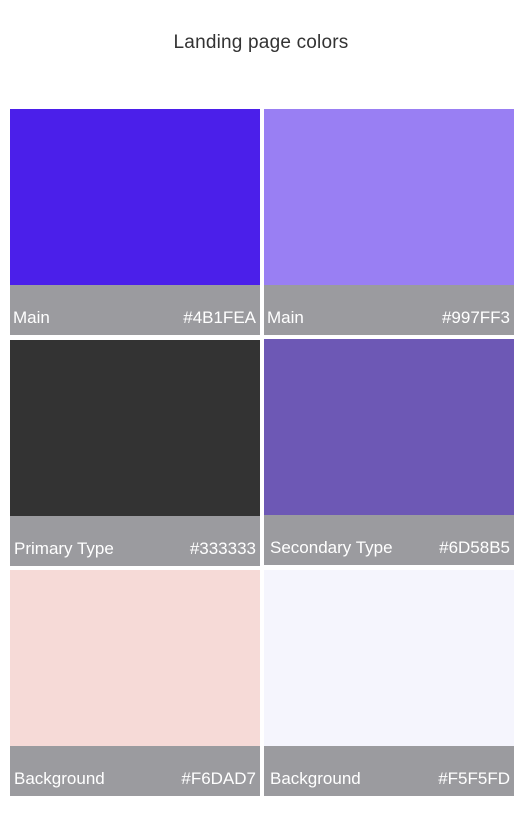 The width and height of the screenshot is (522, 818). What do you see at coordinates (64, 548) in the screenshot?
I see `color-name: Primary Type` at bounding box center [64, 548].